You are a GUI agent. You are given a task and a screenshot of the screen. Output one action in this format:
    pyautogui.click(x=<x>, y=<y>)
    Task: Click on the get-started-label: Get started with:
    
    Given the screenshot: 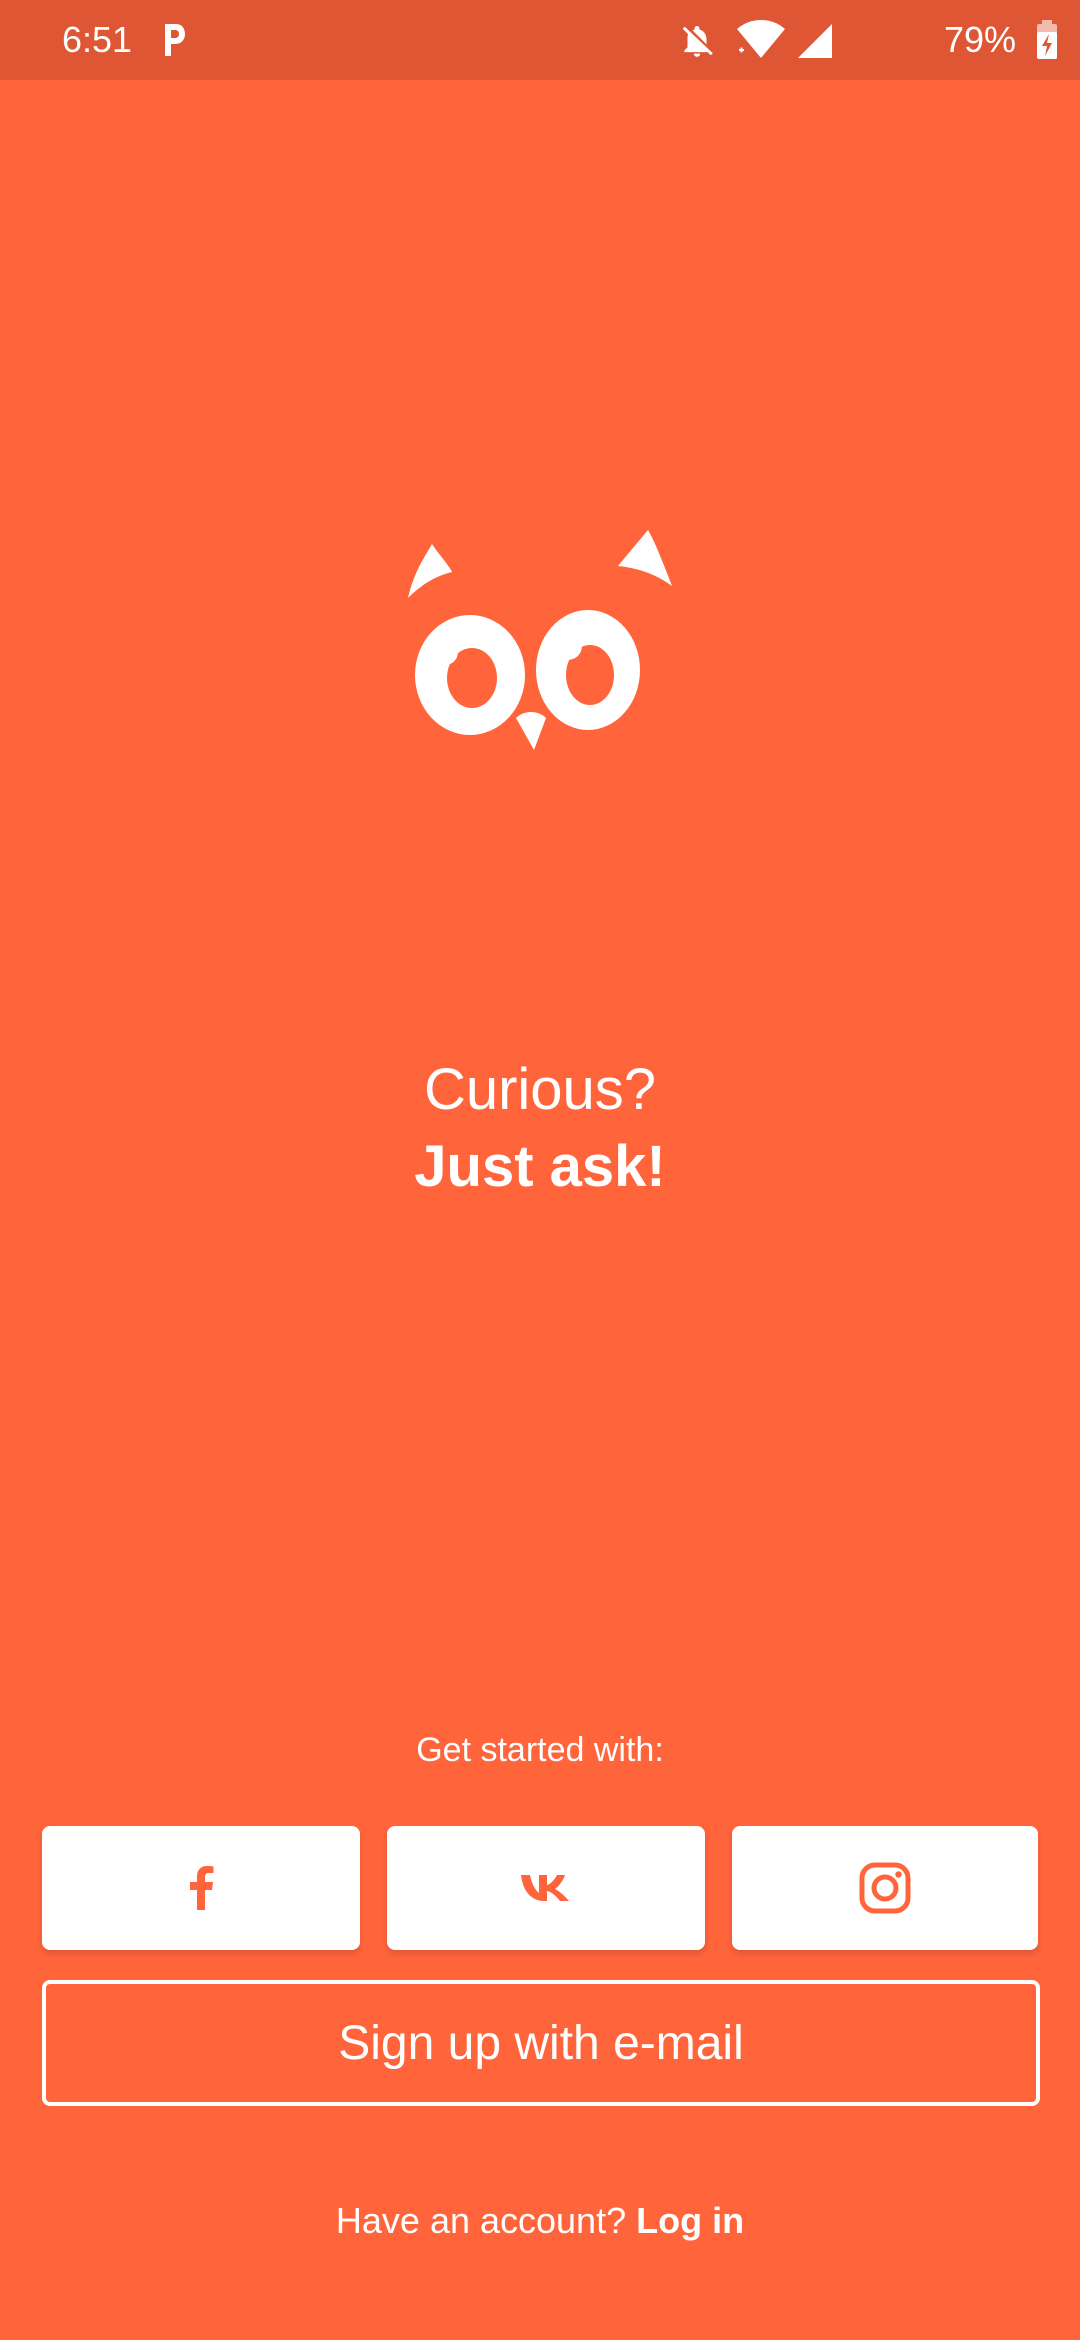 What is the action you would take?
    pyautogui.click(x=540, y=1750)
    